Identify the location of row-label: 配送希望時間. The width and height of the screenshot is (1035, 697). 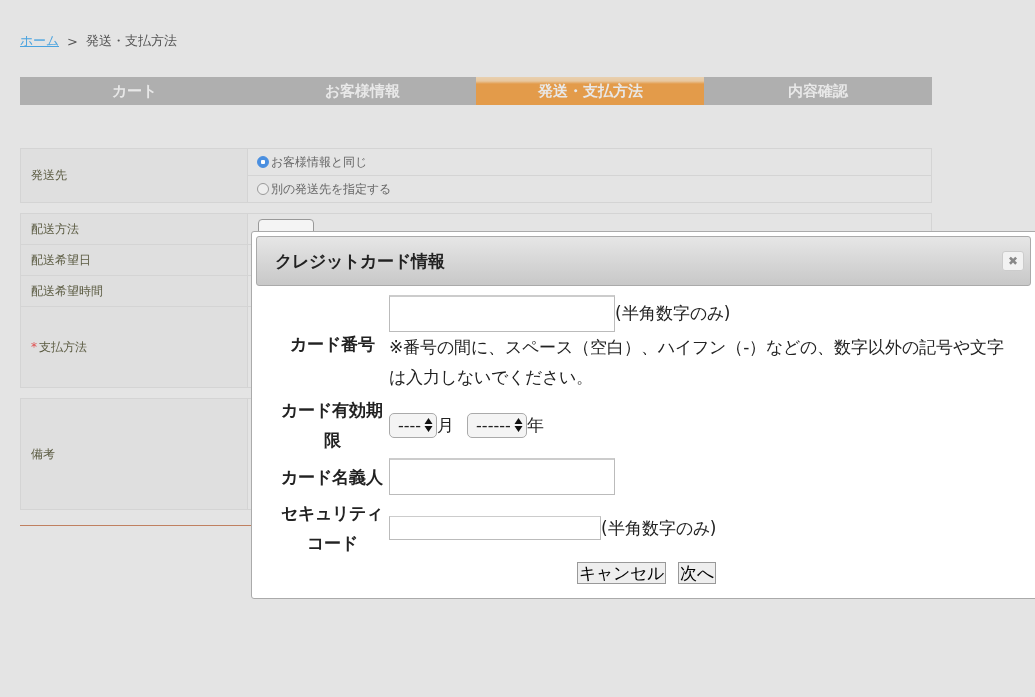
(67, 291).